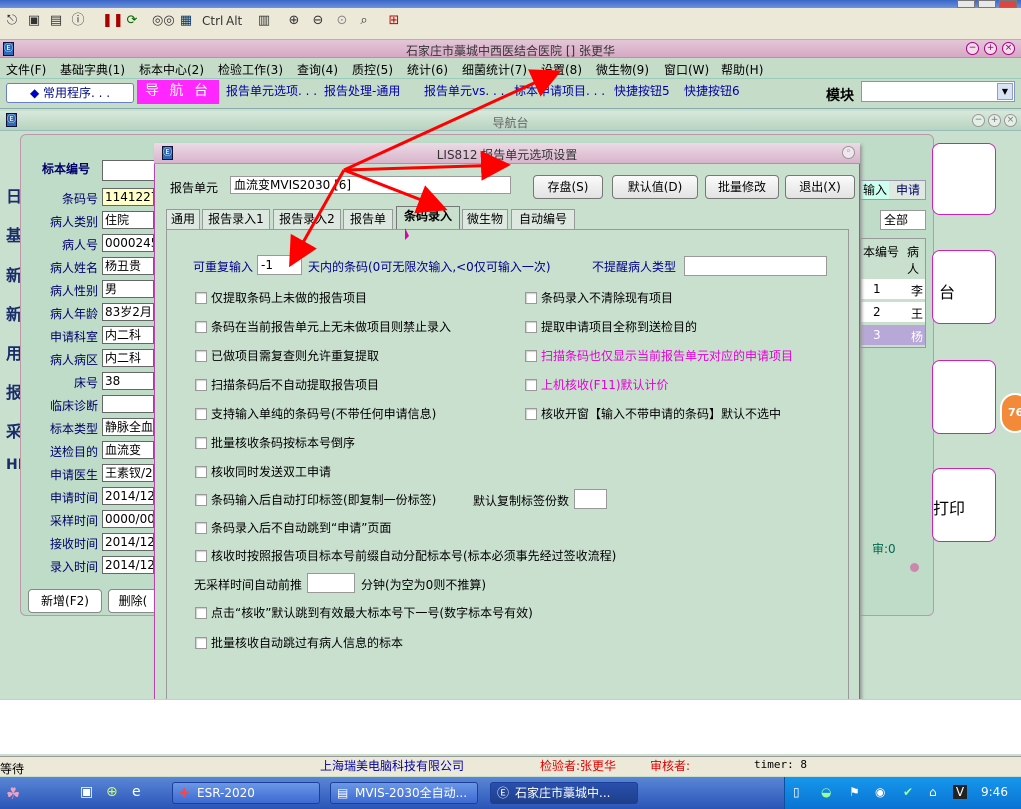  What do you see at coordinates (1008, 4) in the screenshot?
I see `close-icon` at bounding box center [1008, 4].